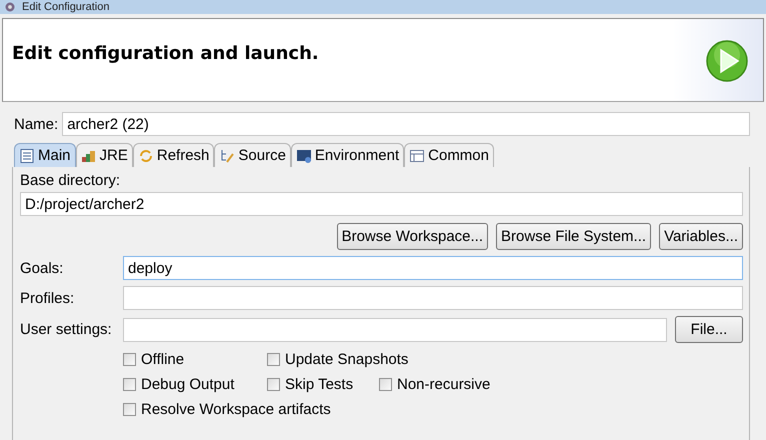 The height and width of the screenshot is (440, 766). I want to click on option-checkbox: Offline, so click(195, 359).